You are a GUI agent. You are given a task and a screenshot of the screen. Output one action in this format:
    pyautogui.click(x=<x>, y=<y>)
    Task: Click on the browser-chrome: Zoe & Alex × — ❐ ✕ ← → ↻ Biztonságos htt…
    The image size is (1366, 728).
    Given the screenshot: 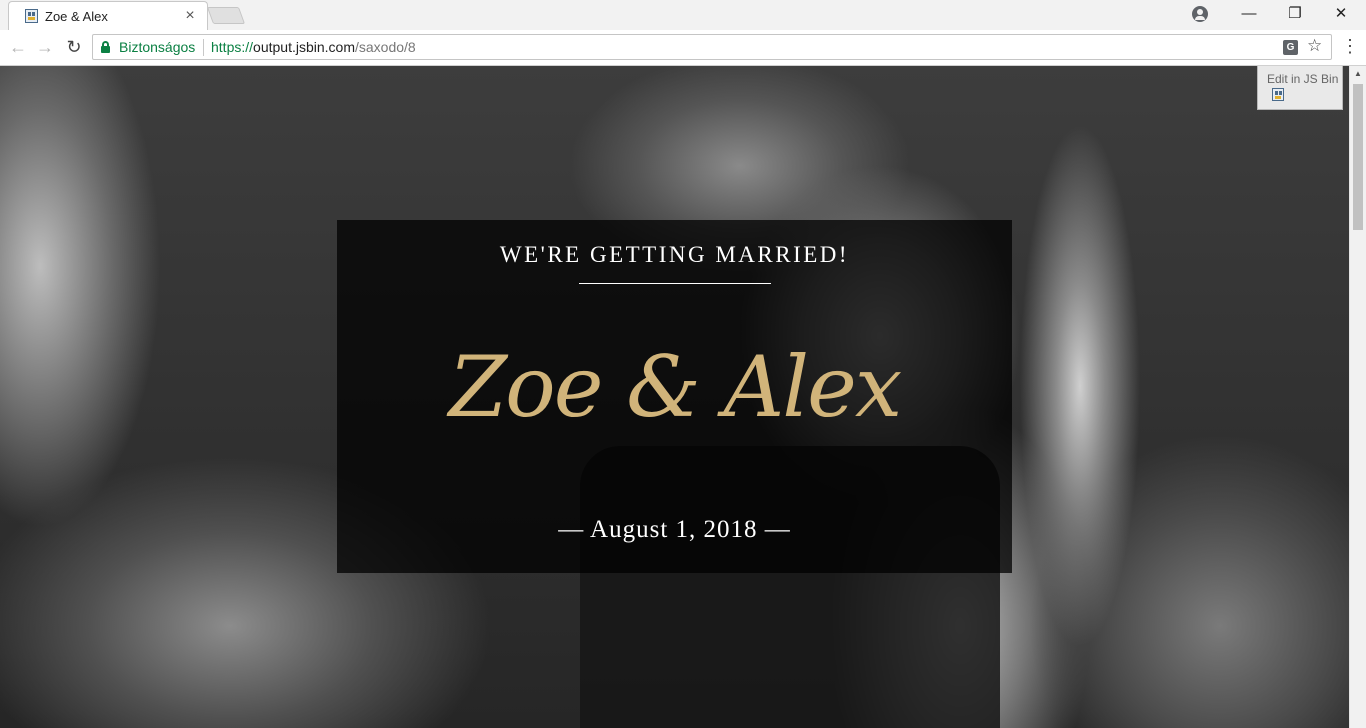 What is the action you would take?
    pyautogui.click(x=683, y=33)
    